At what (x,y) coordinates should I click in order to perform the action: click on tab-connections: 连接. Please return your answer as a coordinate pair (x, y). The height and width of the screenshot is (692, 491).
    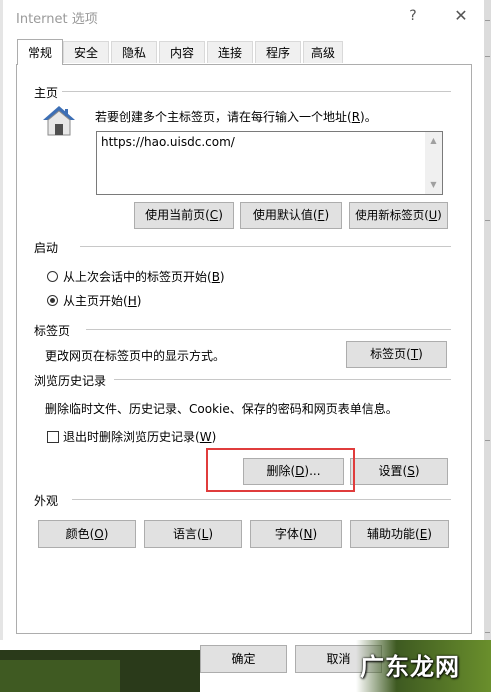
    Looking at the image, I should click on (230, 52).